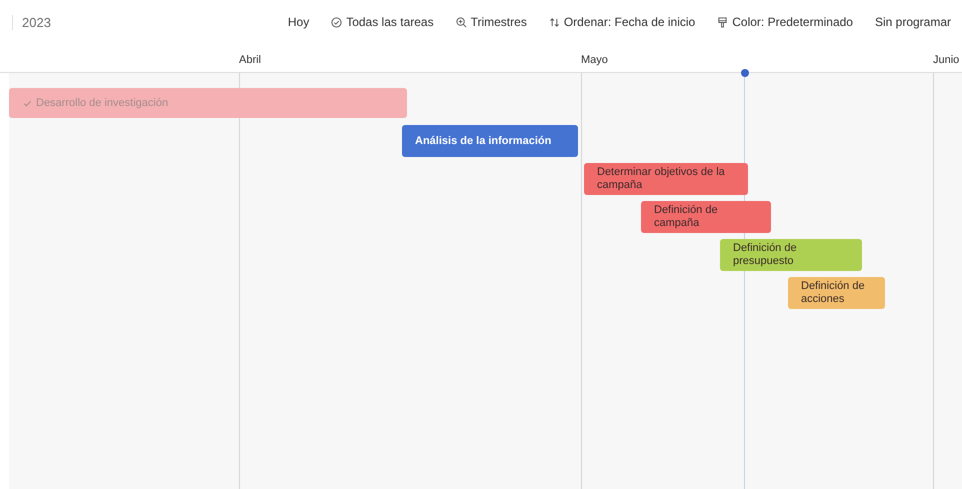  What do you see at coordinates (946, 60) in the screenshot?
I see `month-label: Junio` at bounding box center [946, 60].